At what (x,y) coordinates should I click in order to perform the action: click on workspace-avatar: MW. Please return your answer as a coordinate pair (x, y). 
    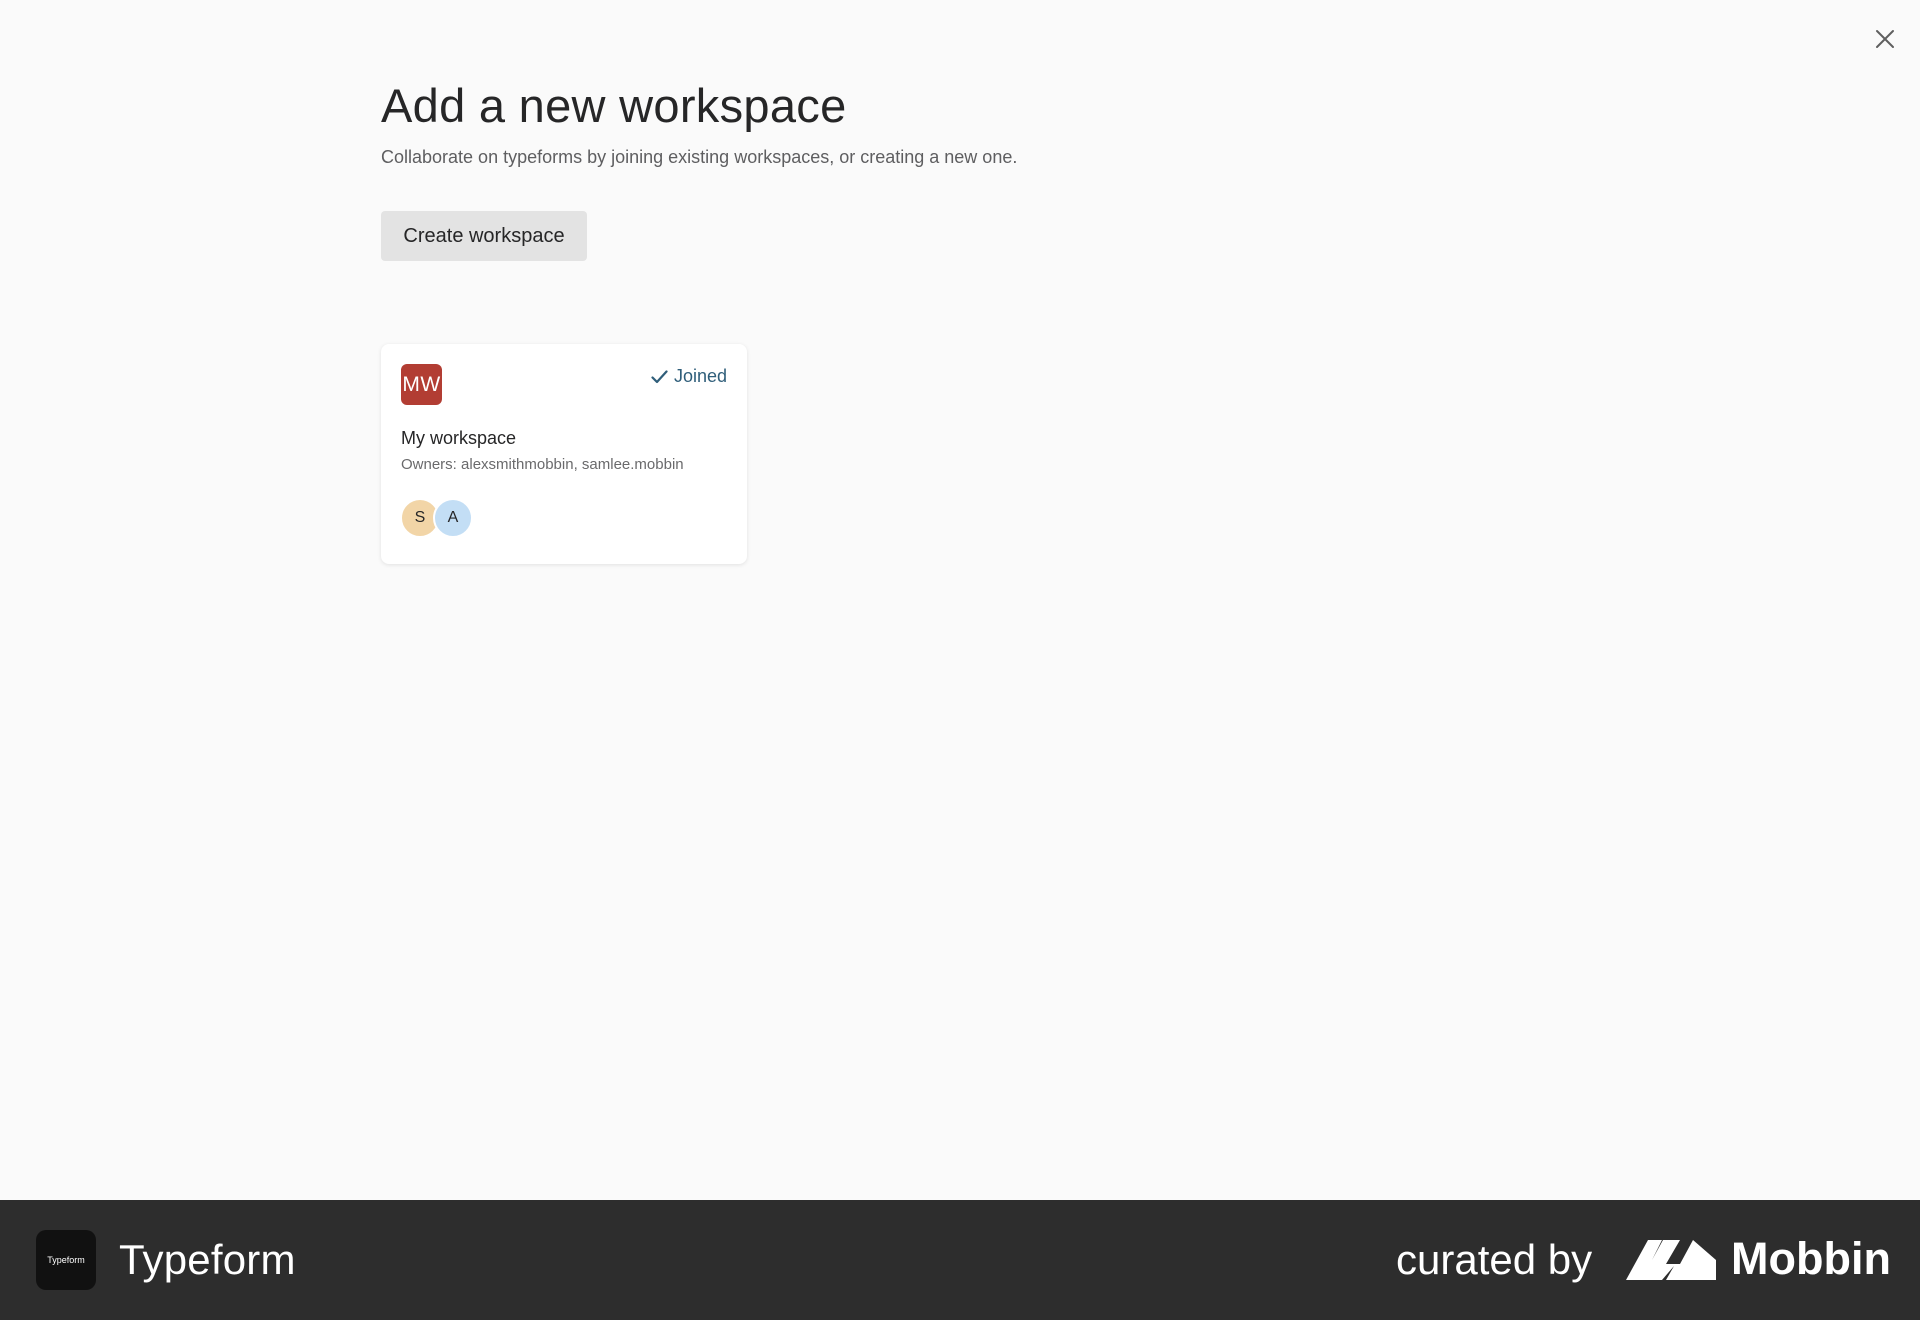
    Looking at the image, I should click on (421, 384).